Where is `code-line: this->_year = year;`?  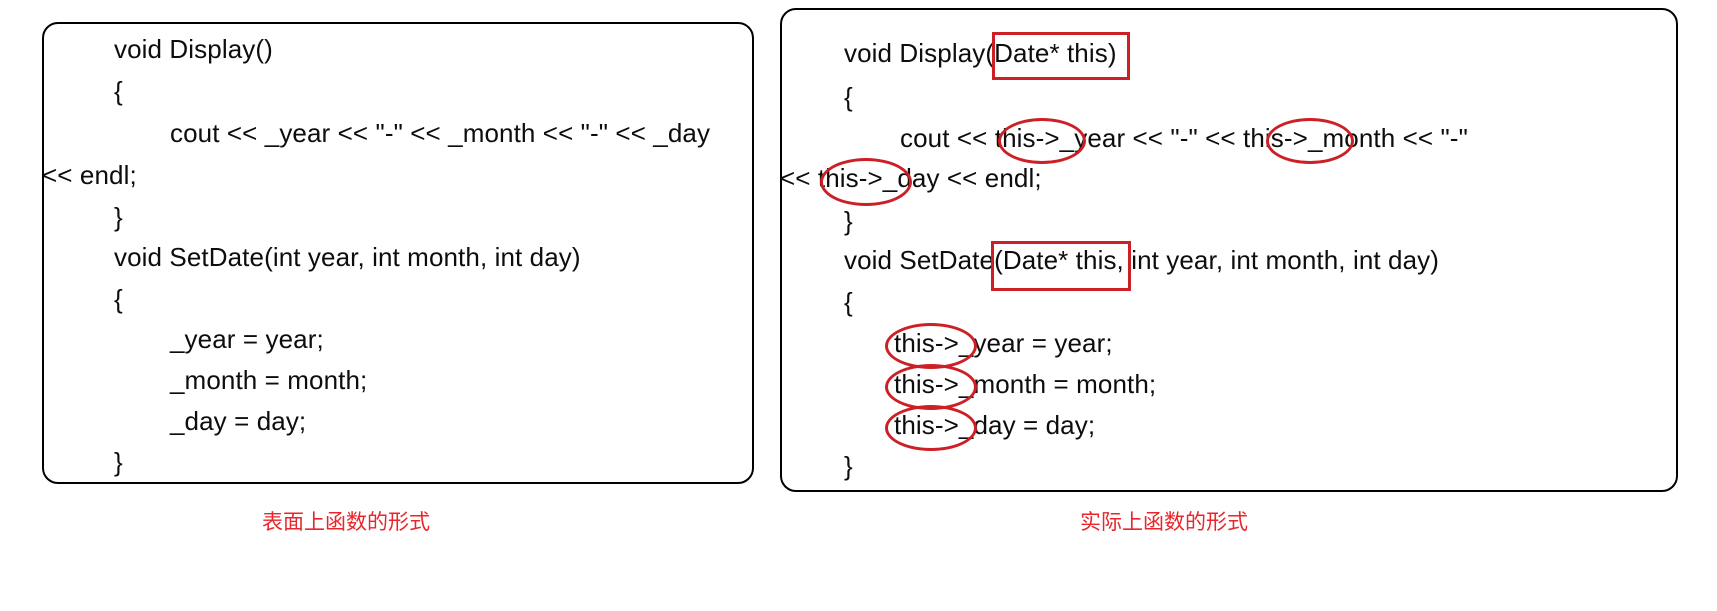
code-line: this->_year = year; is located at coordinates (1003, 343).